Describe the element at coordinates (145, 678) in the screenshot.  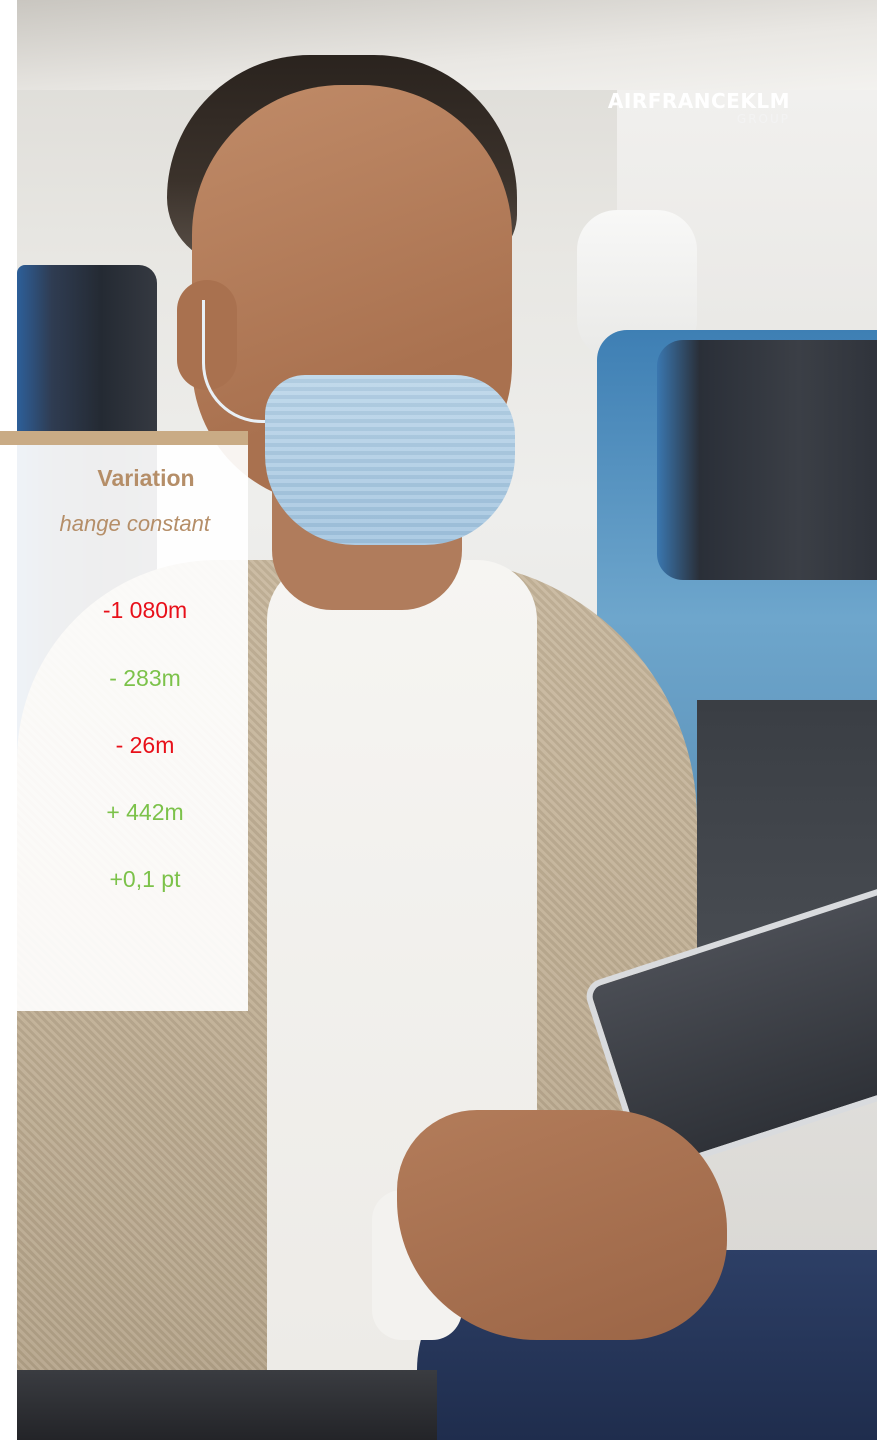
I see `variation-value-row-2: - 283m` at that location.